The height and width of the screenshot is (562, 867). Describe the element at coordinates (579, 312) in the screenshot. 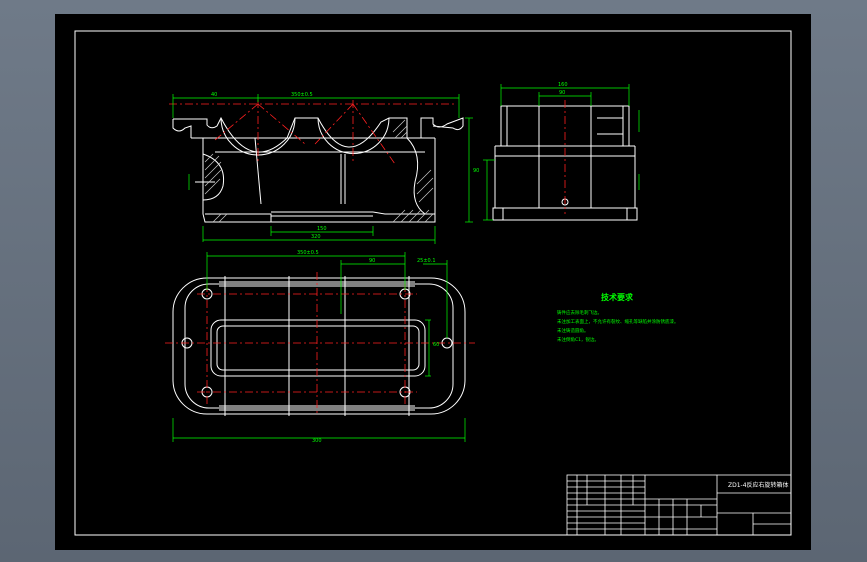

I see `tech-req-item: 铸件应去除毛刺飞边。` at that location.